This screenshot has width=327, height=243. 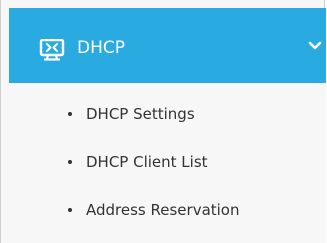 I want to click on submenu-item-address-reservation: Address Reservation, so click(x=167, y=210).